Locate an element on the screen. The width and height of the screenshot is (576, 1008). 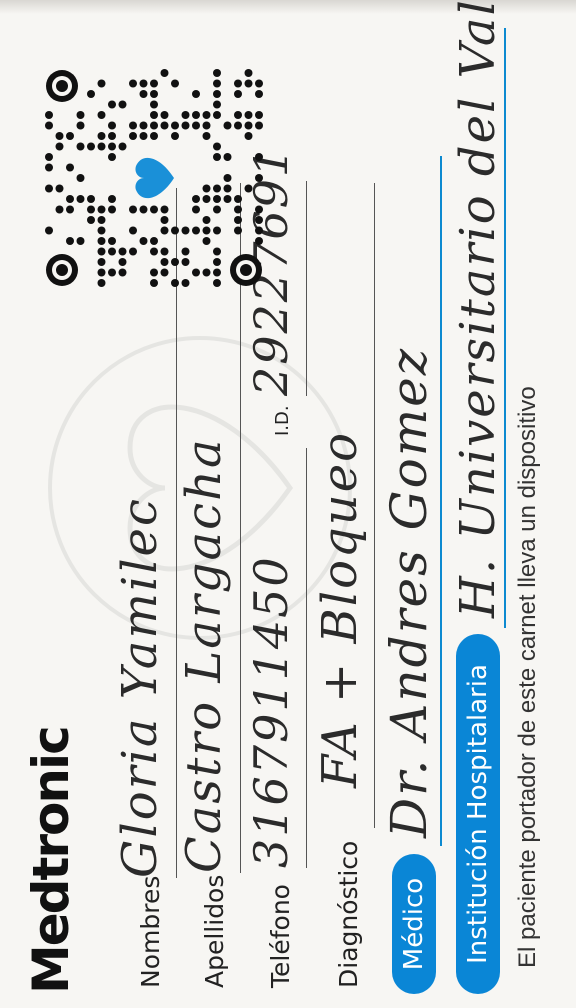
medico-line is located at coordinates (441, 501).